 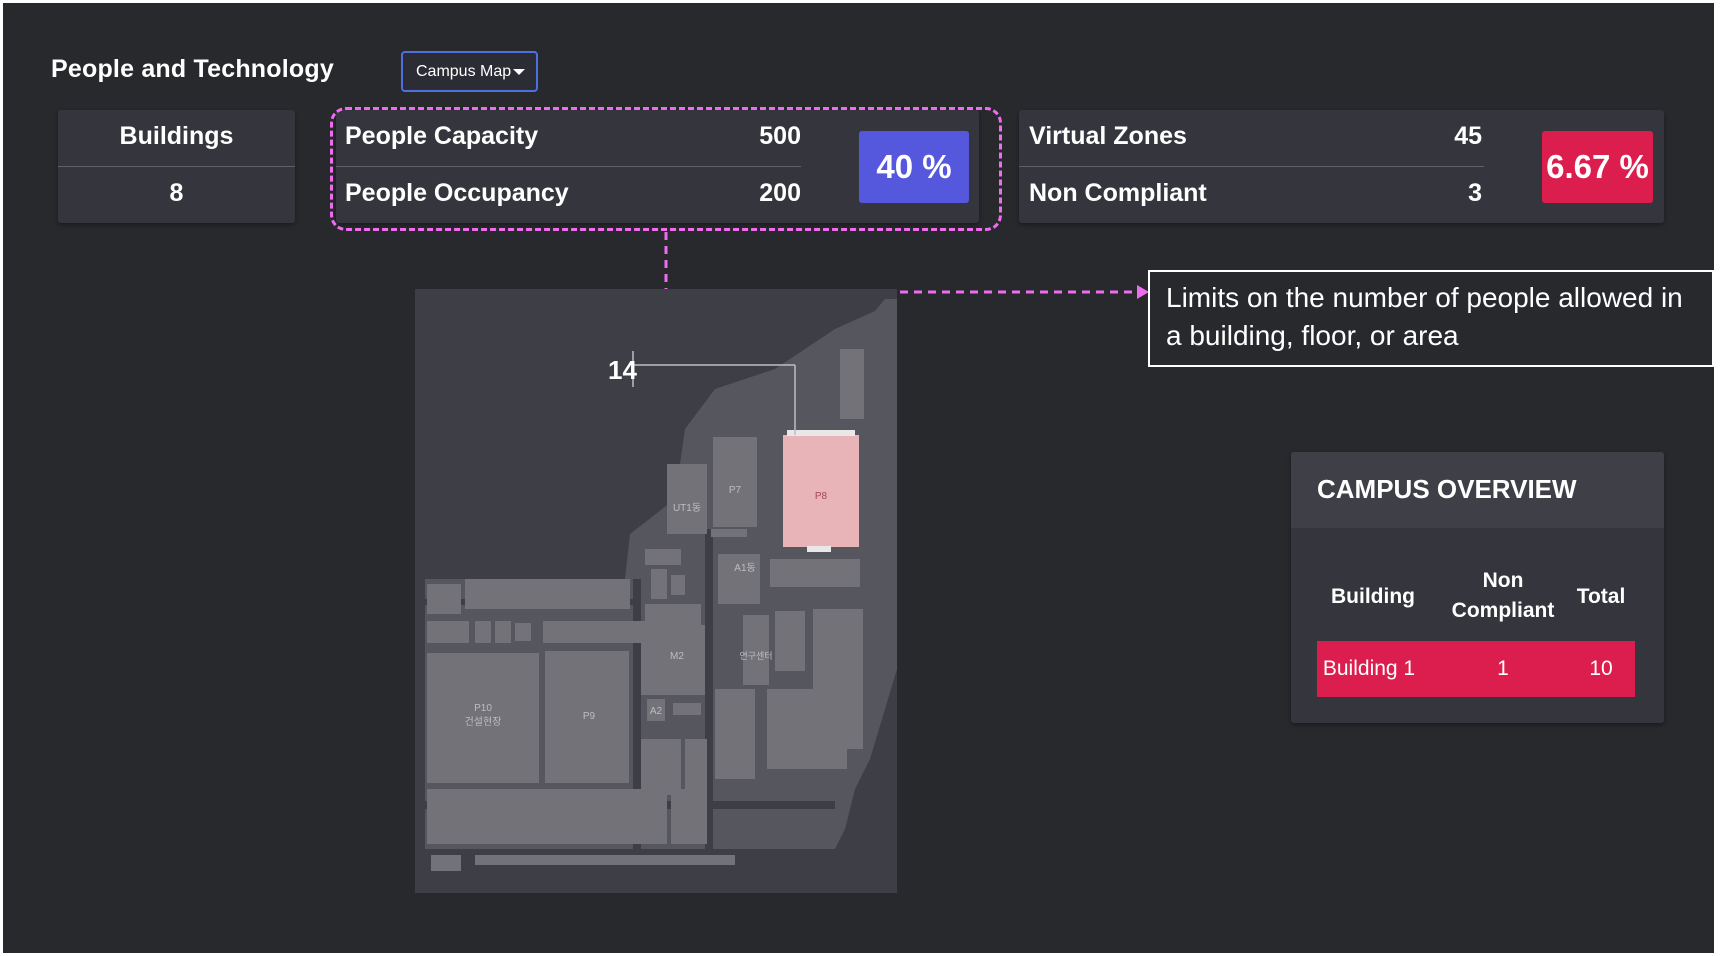 I want to click on col-noncompliant-header: Non Compliant, so click(x=1503, y=596).